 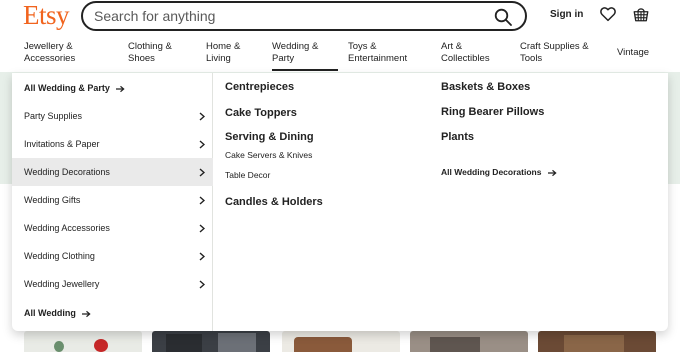 I want to click on link-table-decor: Table Decor, so click(x=247, y=175).